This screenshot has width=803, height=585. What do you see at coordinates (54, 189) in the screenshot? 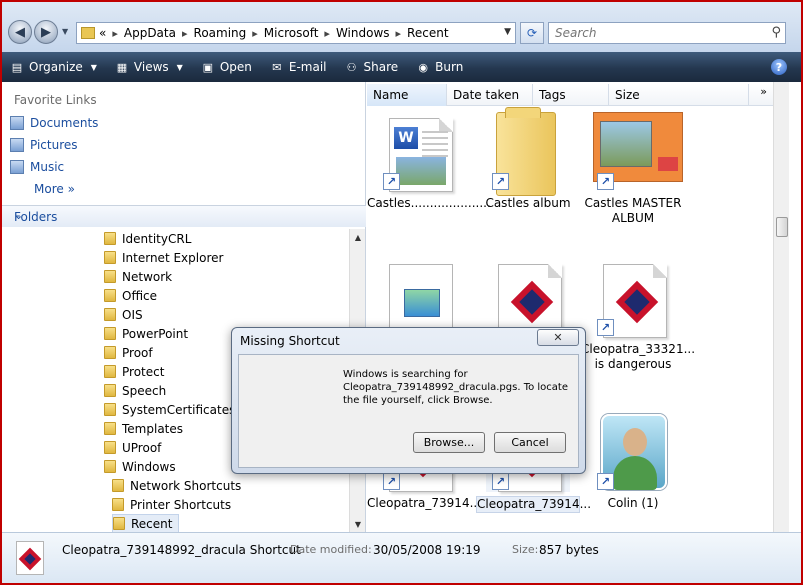
I see `more-favorites-link: More »` at bounding box center [54, 189].